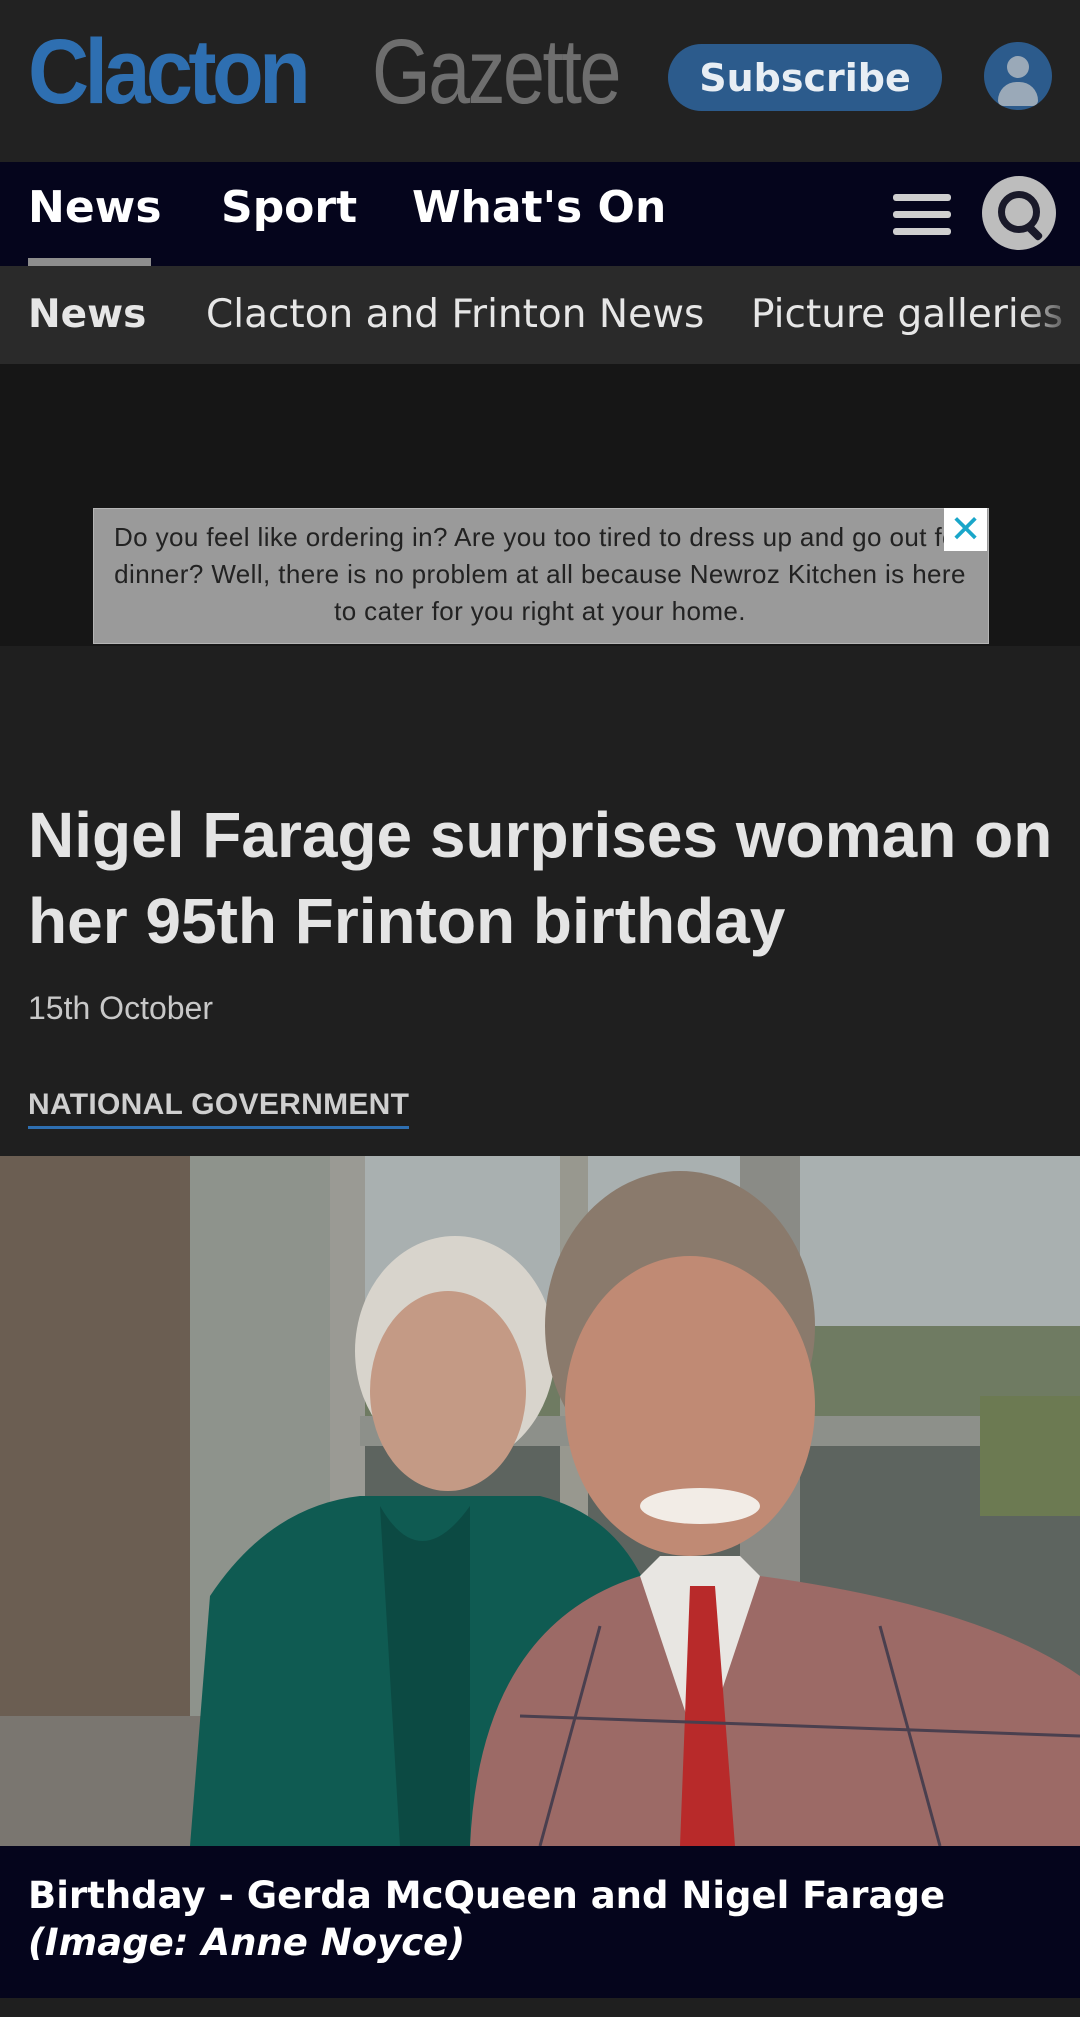 Image resolution: width=1080 pixels, height=2017 pixels. I want to click on site-header: Clacton Gazette Subscribe, so click(540, 81).